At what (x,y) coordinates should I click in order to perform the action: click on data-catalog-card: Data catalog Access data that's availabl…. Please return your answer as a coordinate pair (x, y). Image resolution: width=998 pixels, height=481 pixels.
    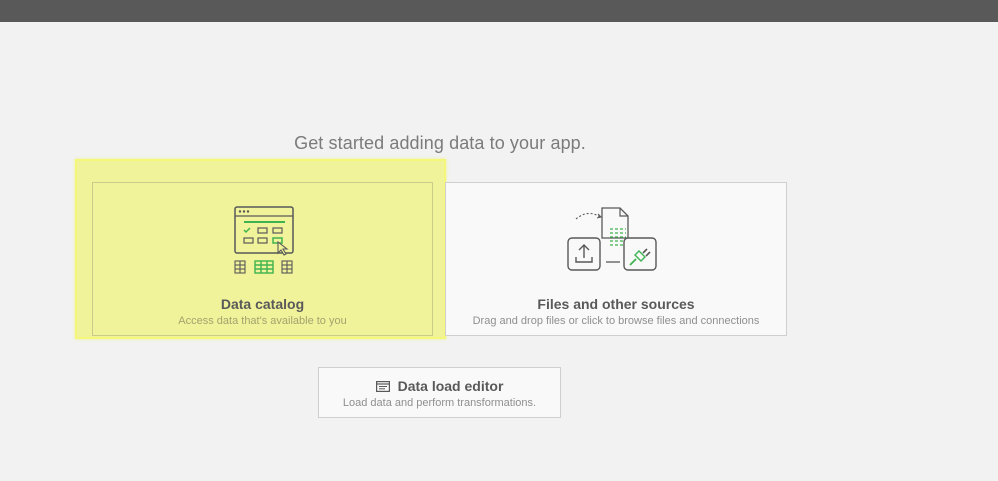
    Looking at the image, I should click on (262, 259).